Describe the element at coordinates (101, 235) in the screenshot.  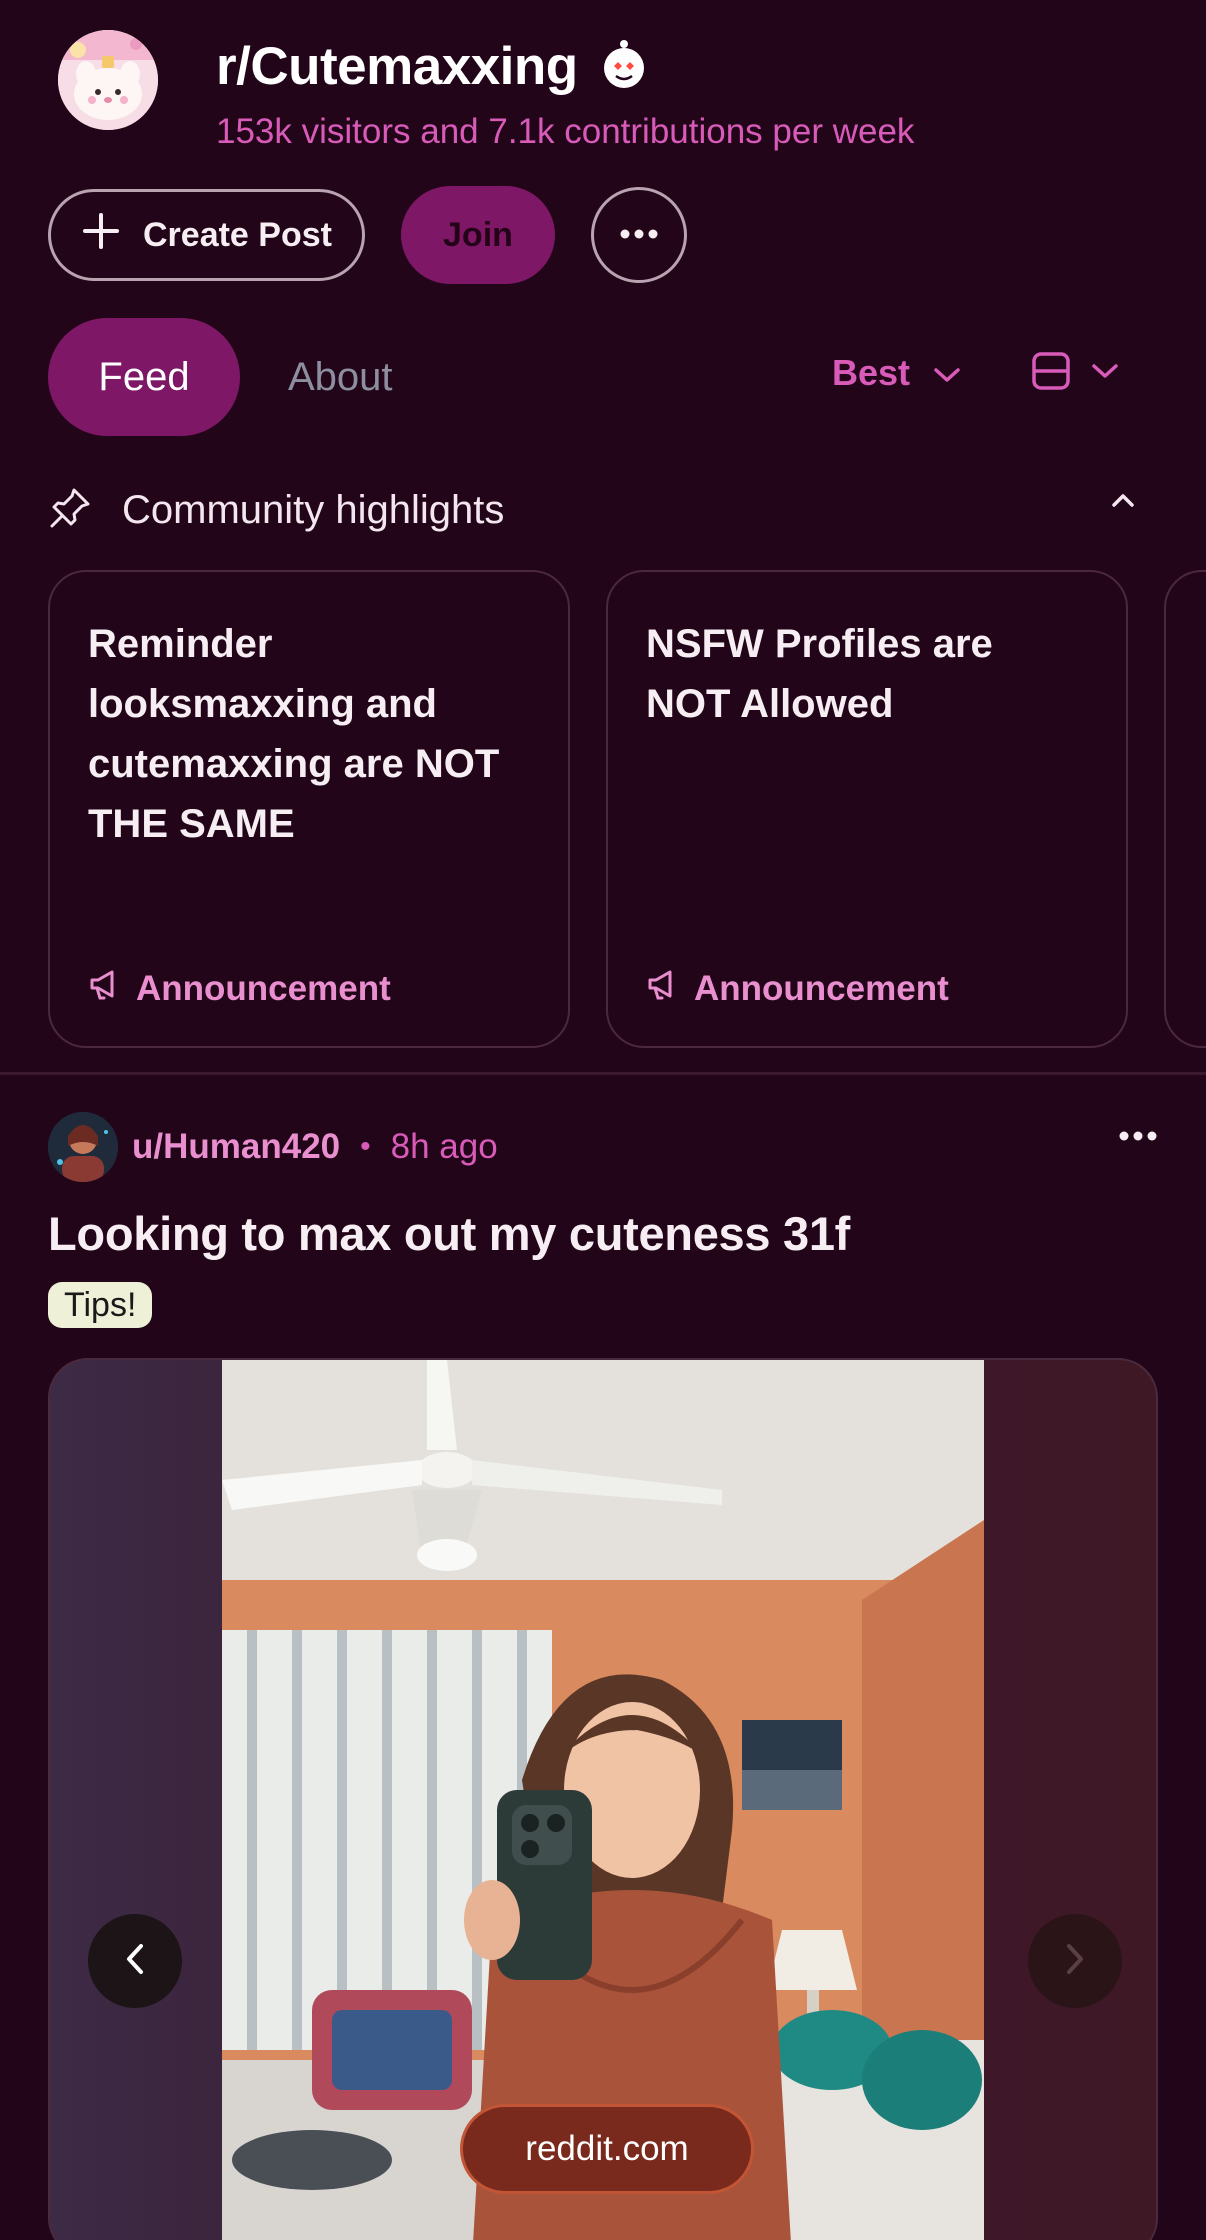
I see `plus-icon` at that location.